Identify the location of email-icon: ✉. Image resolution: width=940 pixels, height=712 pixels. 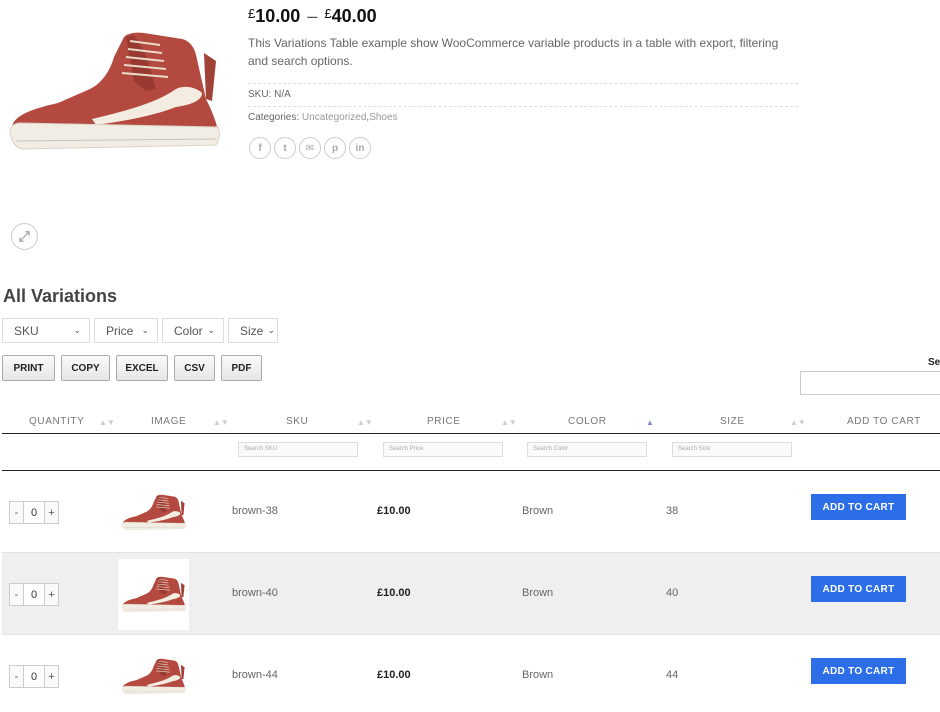
(310, 148).